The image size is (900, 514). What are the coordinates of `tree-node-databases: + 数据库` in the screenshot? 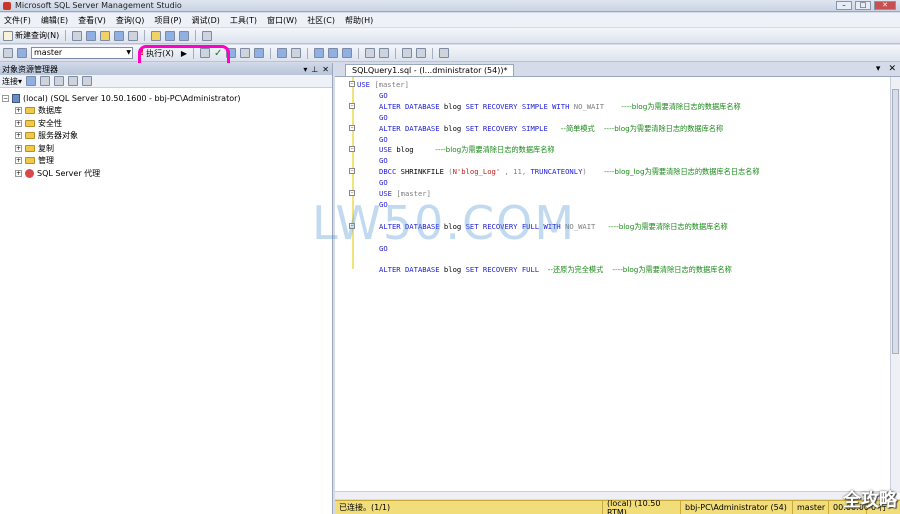 It's located at (167, 111).